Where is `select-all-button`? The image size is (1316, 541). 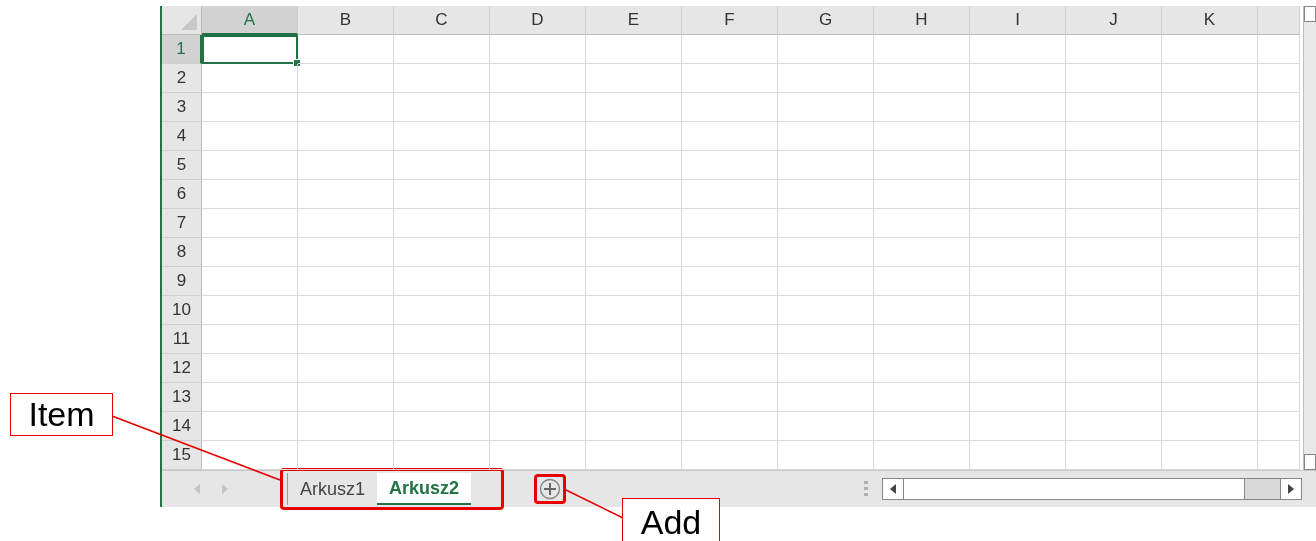
select-all-button is located at coordinates (182, 20).